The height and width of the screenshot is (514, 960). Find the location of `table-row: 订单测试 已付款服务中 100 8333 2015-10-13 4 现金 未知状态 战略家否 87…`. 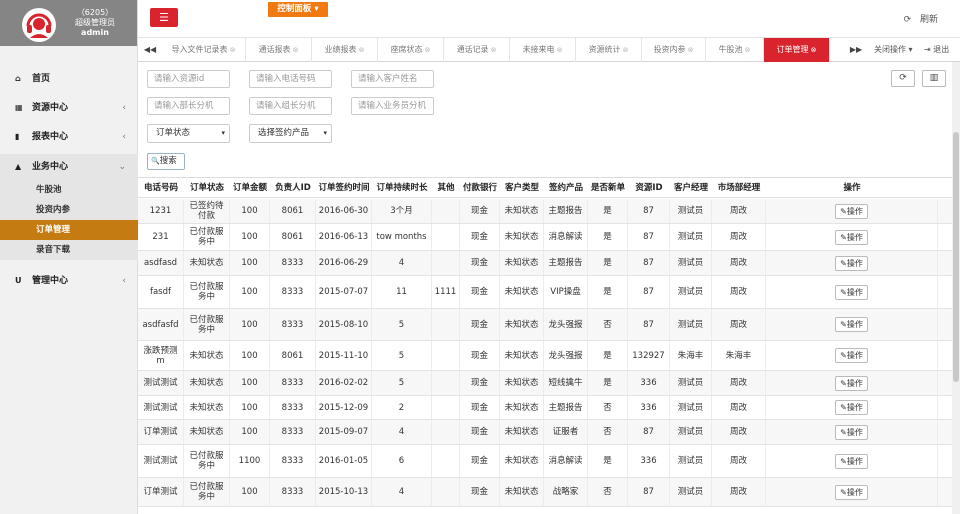

table-row: 订单测试 已付款服务中 100 8333 2015-10-13 4 现金 未知状态 战略家否 87… is located at coordinates (545, 492).